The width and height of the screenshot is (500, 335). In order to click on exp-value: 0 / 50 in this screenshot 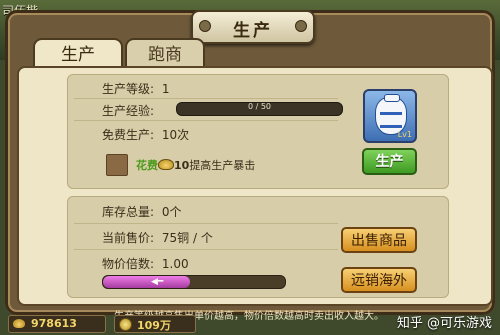, I will do `click(259, 106)`.